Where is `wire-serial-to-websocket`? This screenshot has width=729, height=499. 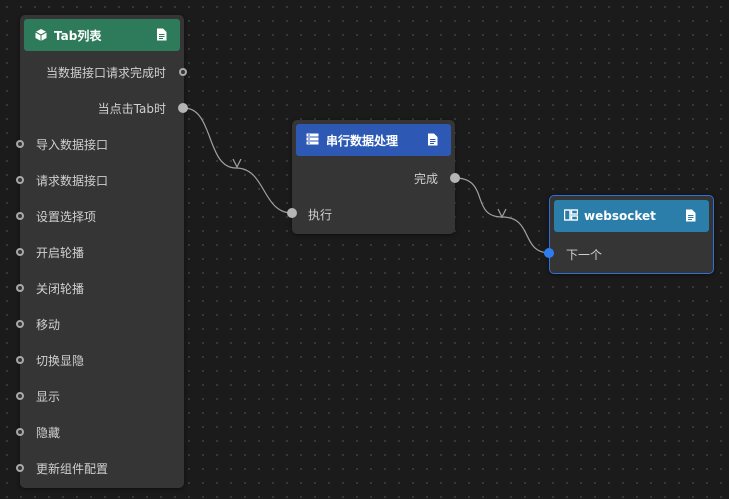 wire-serial-to-websocket is located at coordinates (502, 215).